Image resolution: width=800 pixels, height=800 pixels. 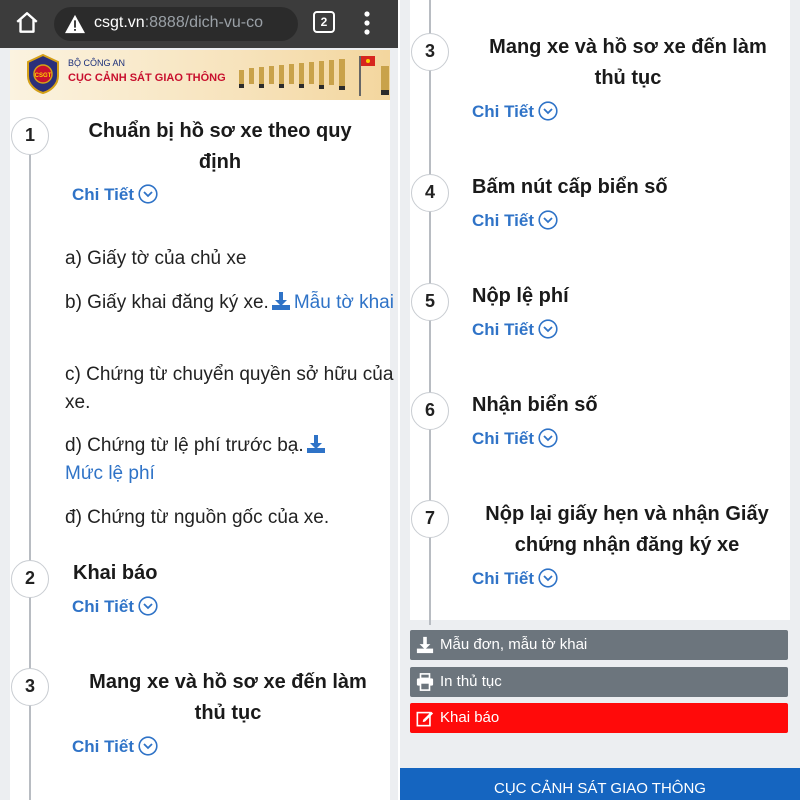 What do you see at coordinates (599, 682) in the screenshot?
I see `print-procedure-button: In thủ tục` at bounding box center [599, 682].